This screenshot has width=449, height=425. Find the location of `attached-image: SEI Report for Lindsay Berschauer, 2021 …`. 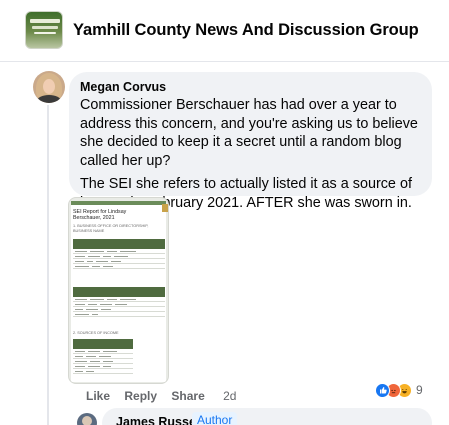

attached-image: SEI Report for Lindsay Berschauer, 2021 … is located at coordinates (118, 290).